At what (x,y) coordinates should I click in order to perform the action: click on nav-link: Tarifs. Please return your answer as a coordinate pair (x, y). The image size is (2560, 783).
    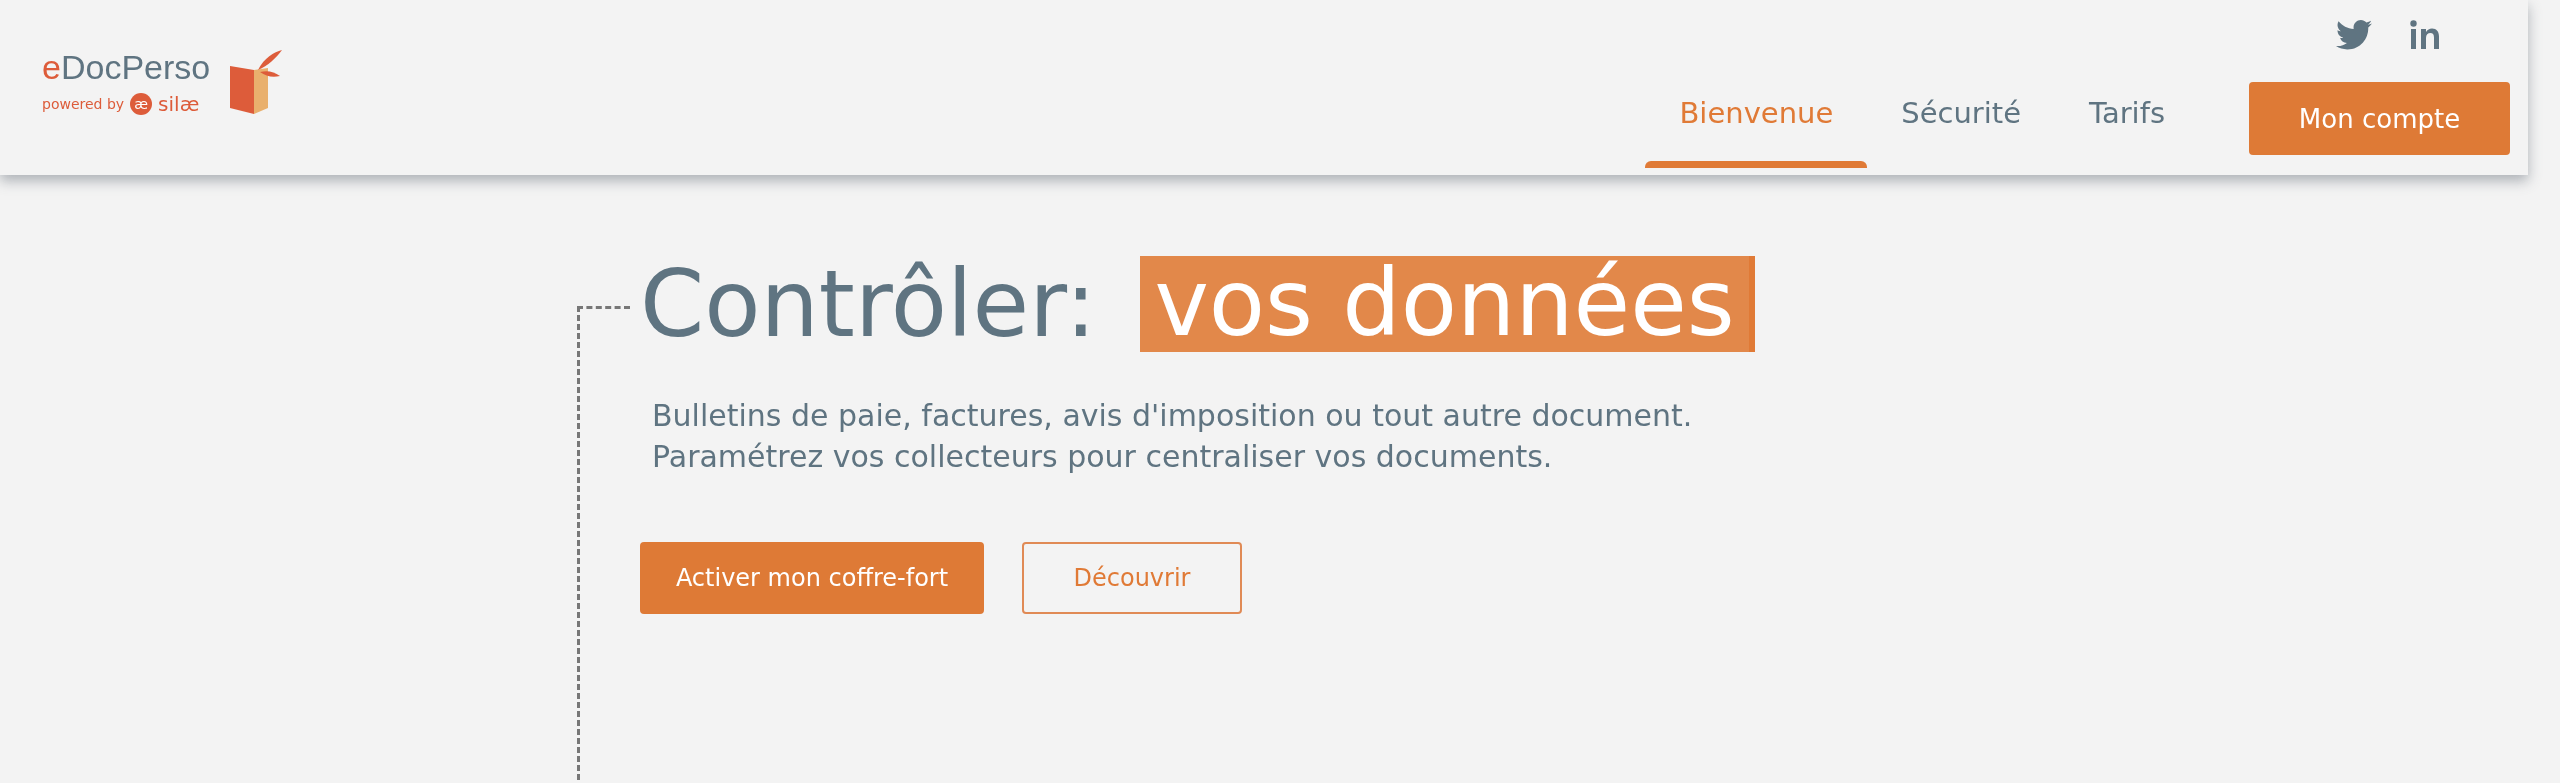
    Looking at the image, I should click on (2127, 124).